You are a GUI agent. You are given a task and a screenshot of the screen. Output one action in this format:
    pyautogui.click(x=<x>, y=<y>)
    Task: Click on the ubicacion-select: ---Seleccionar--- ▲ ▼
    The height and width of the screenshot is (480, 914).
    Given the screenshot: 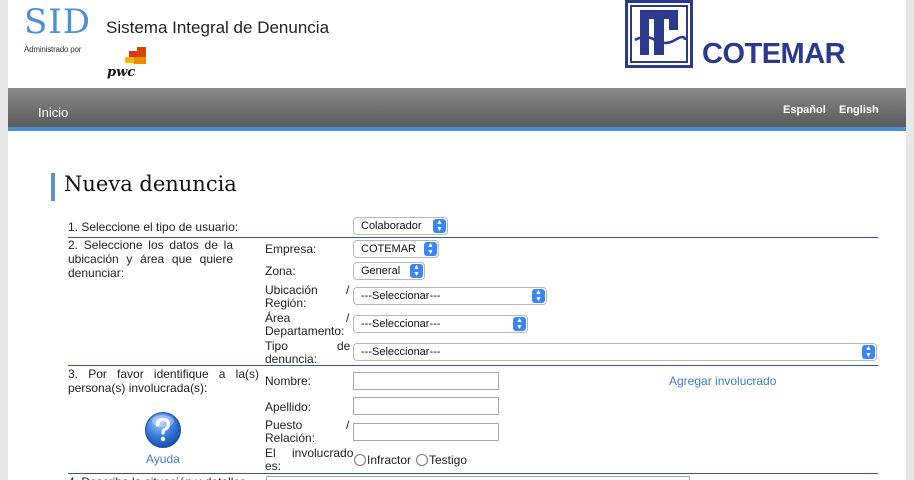 What is the action you would take?
    pyautogui.click(x=450, y=296)
    